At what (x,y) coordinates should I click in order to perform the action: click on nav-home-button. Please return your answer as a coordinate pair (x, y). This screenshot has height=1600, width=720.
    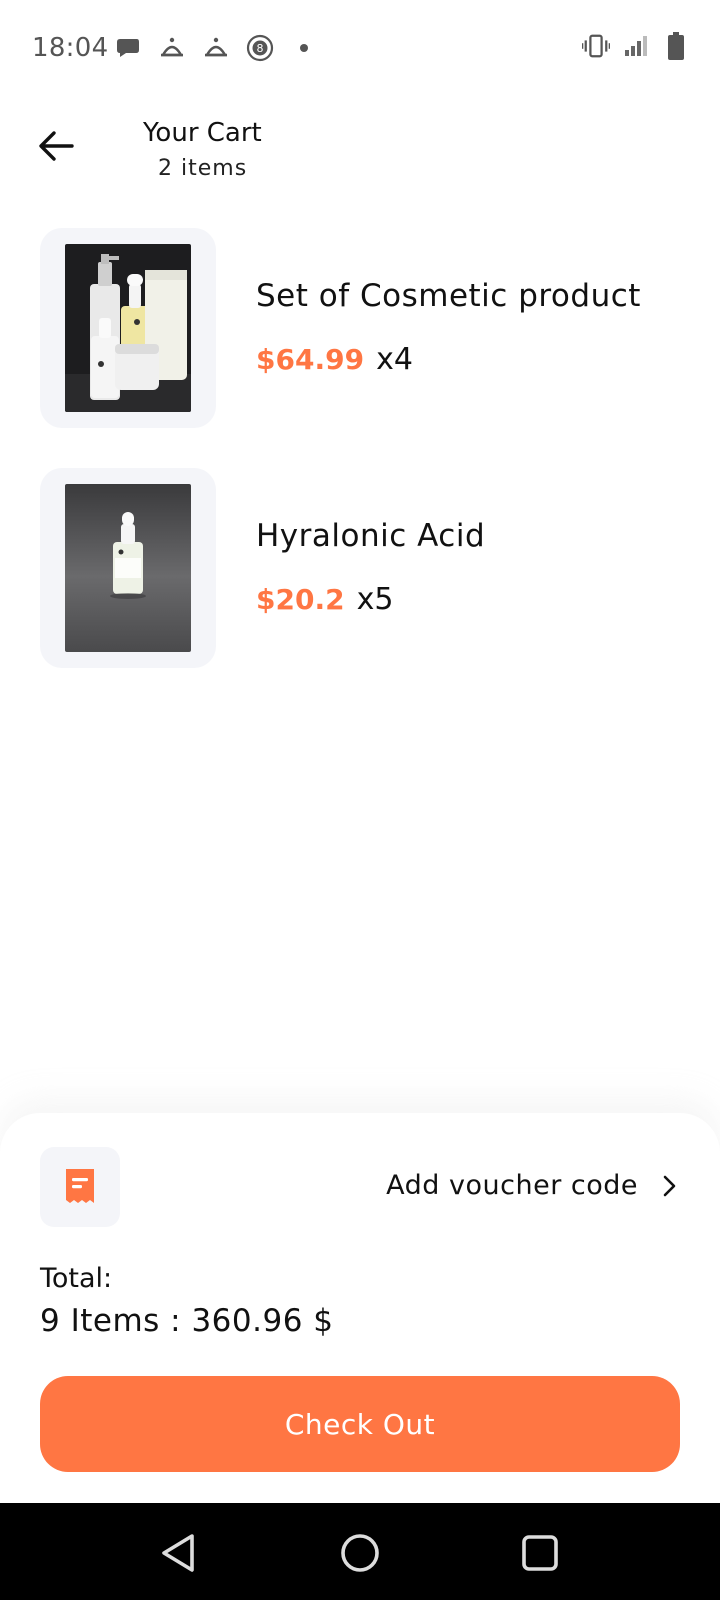
    Looking at the image, I should click on (360, 1553).